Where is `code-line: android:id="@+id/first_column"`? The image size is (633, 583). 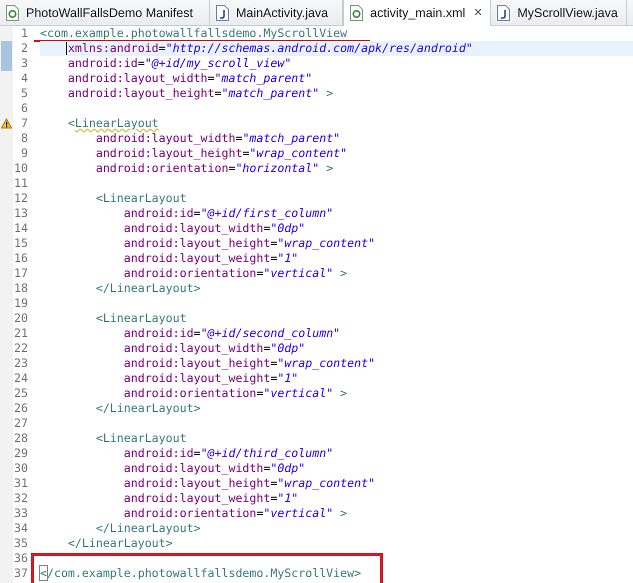
code-line: android:id="@+id/first_column" is located at coordinates (229, 213).